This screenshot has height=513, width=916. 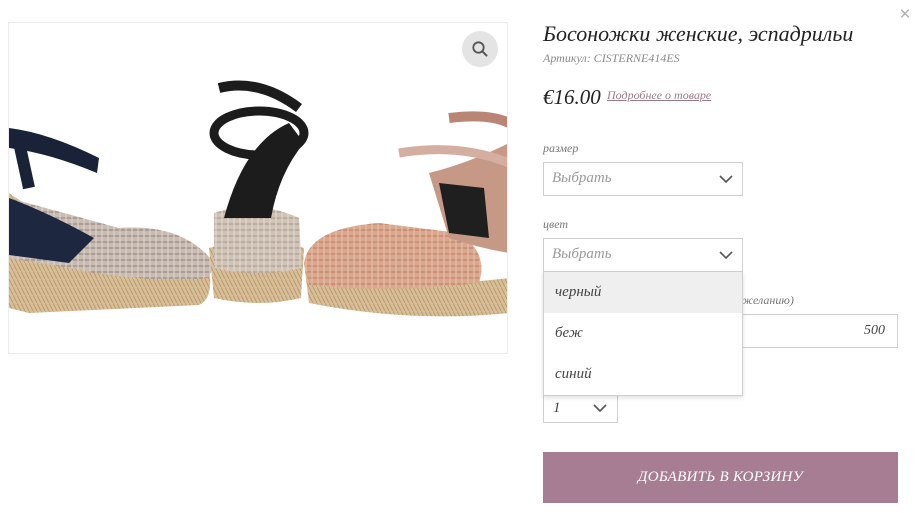 What do you see at coordinates (561, 148) in the screenshot?
I see `size-label: размер` at bounding box center [561, 148].